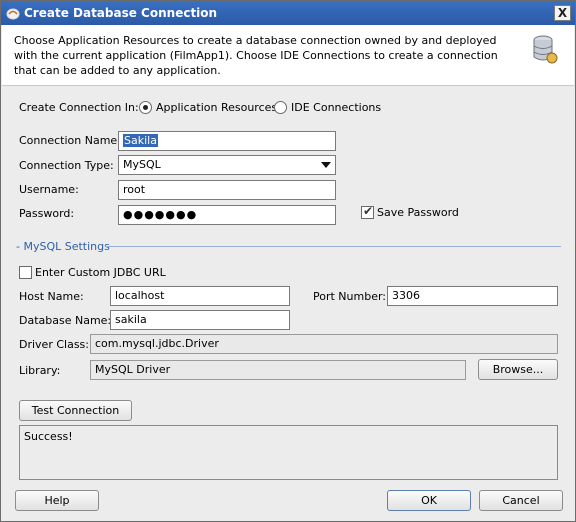  What do you see at coordinates (79, 107) in the screenshot?
I see `create-in-label: Create Connection In:` at bounding box center [79, 107].